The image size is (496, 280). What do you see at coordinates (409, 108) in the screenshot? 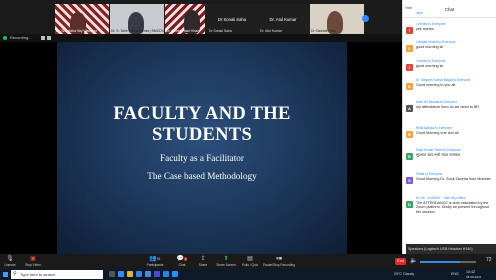
I see `avatar: A` at bounding box center [409, 108].